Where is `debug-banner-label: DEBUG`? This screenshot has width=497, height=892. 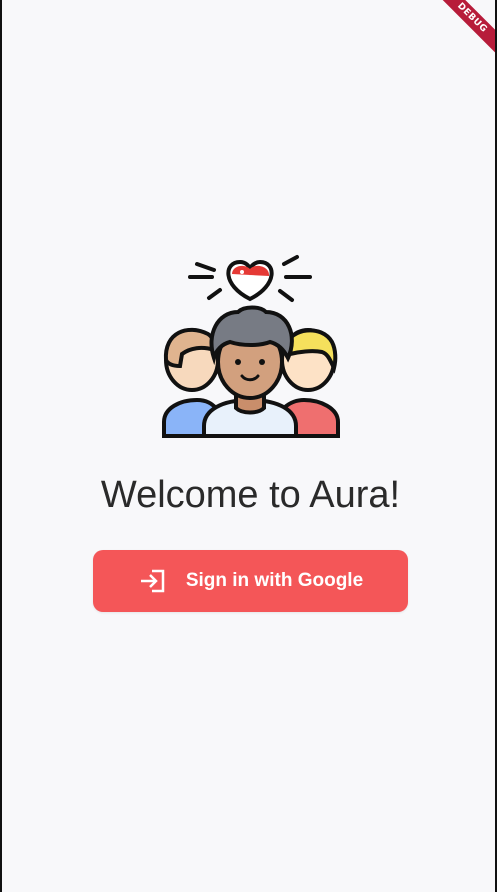
debug-banner-label: DEBUG is located at coordinates (465, 28).